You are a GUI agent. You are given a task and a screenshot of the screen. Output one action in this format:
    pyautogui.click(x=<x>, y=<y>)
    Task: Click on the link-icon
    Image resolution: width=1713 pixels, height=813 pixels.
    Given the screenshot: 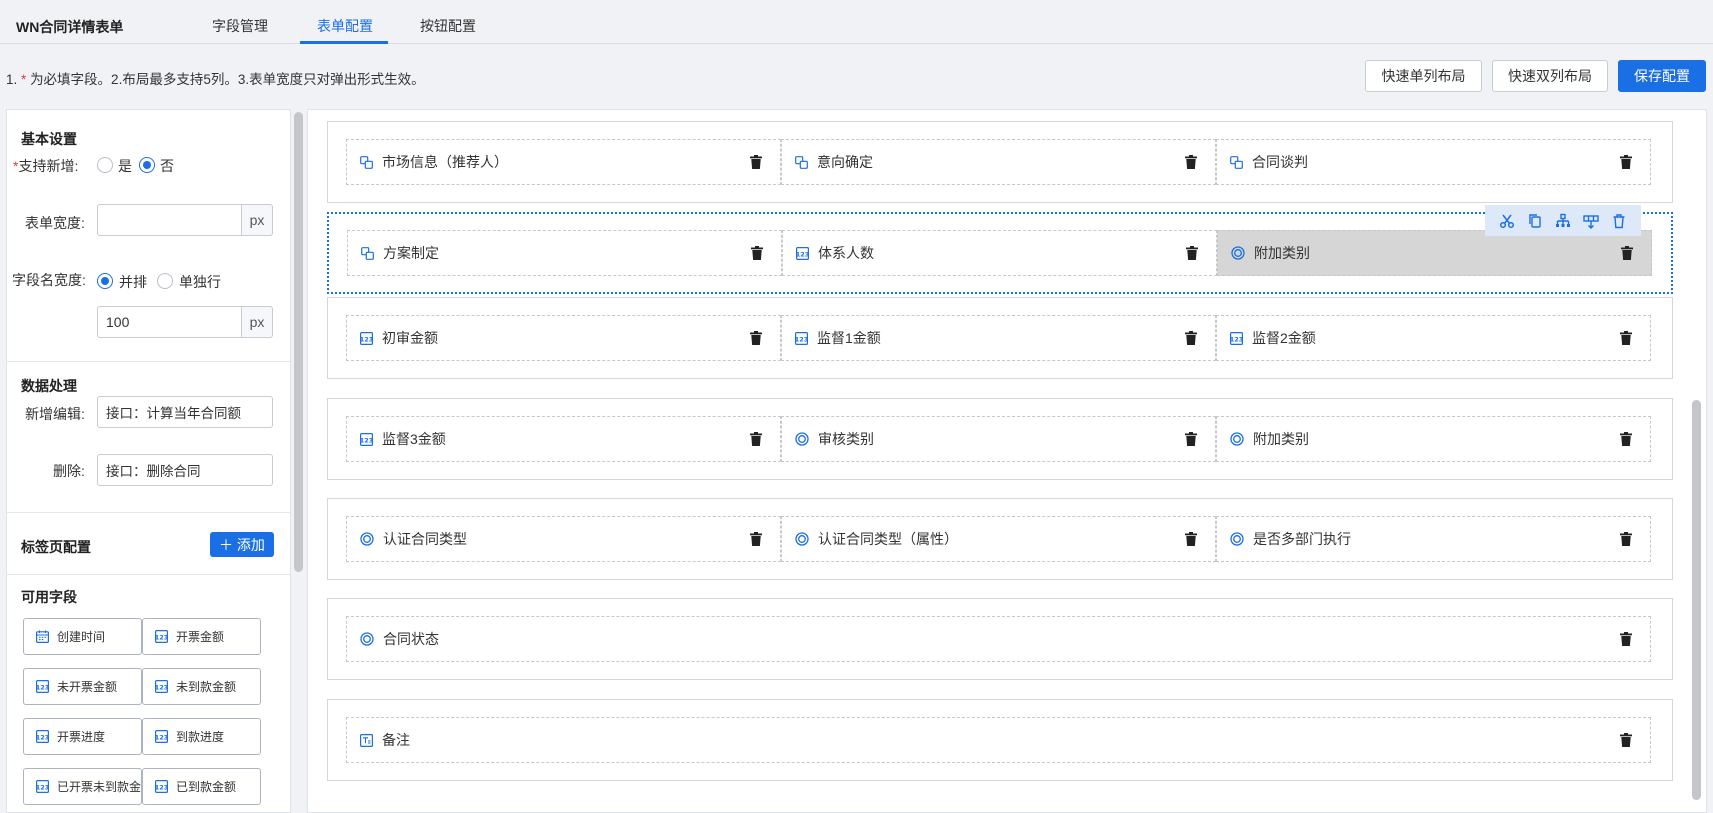 What is the action you would take?
    pyautogui.click(x=367, y=253)
    